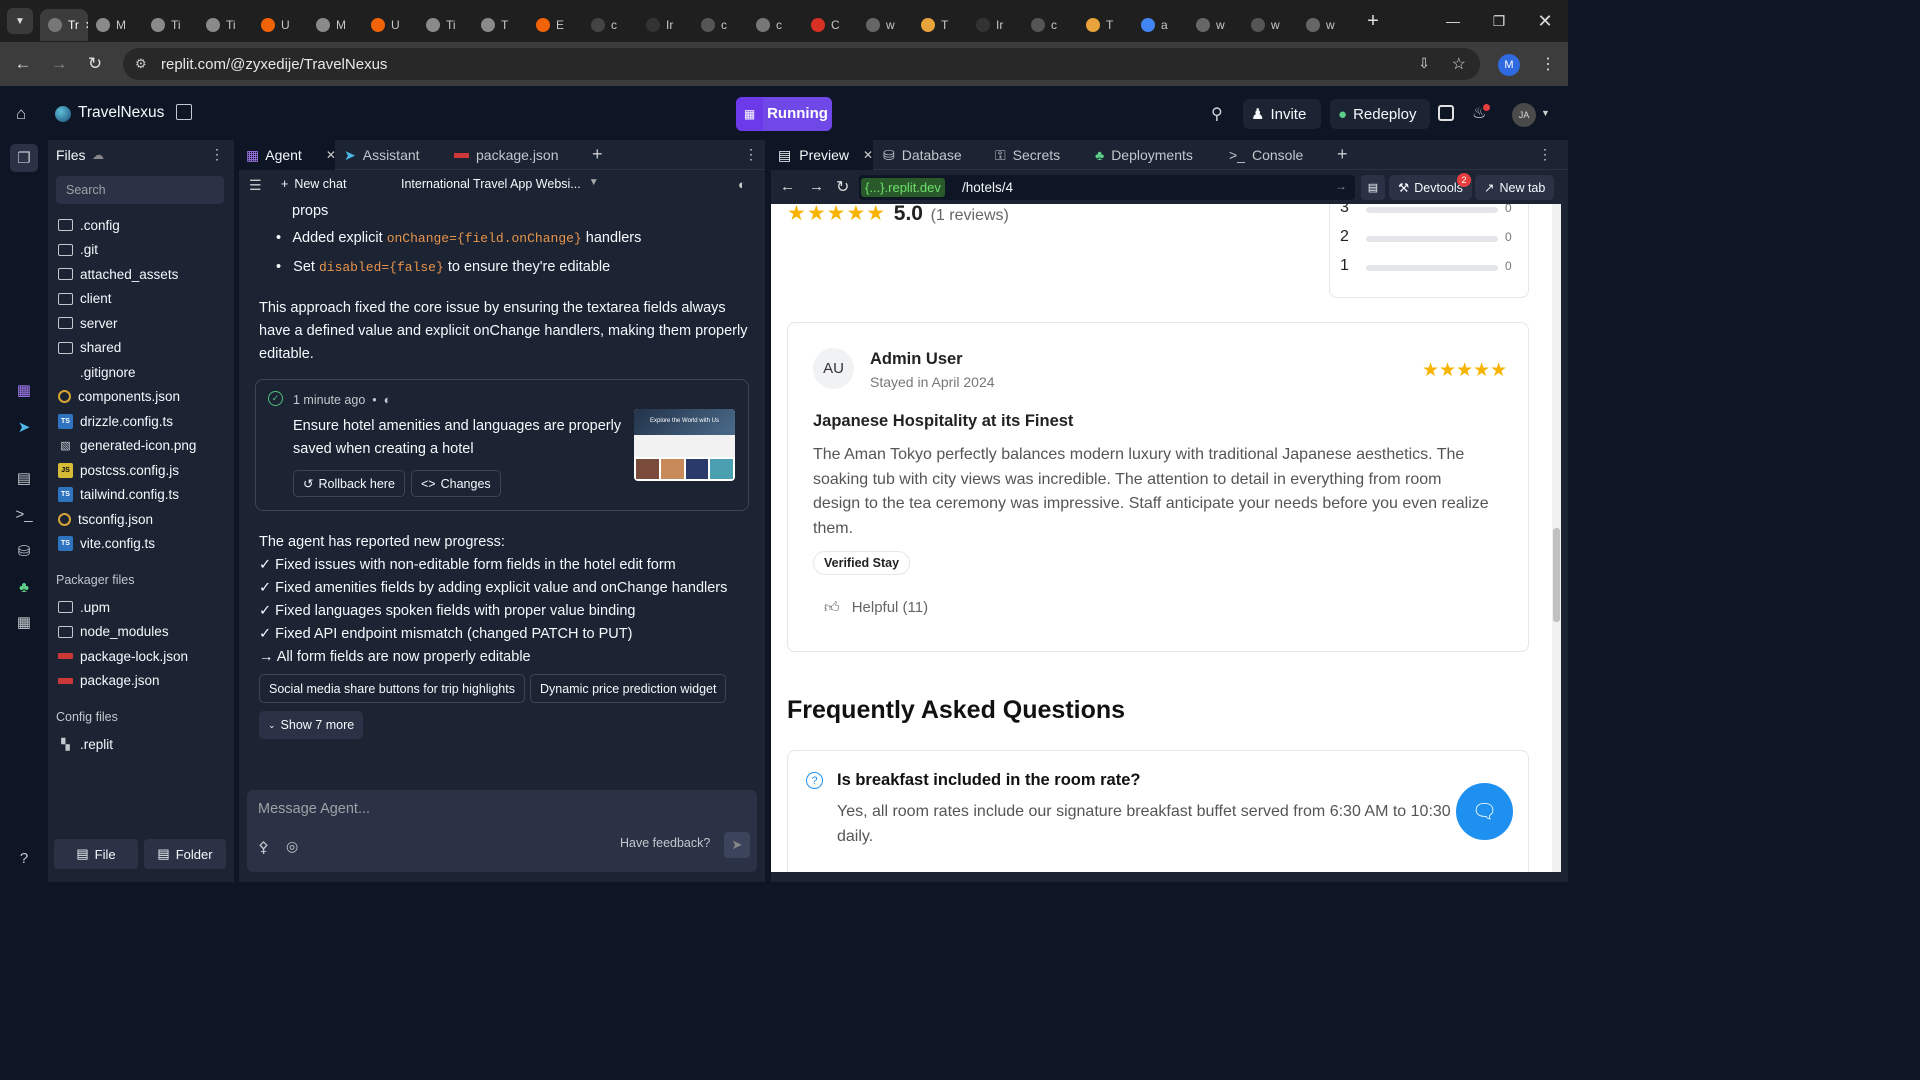 The height and width of the screenshot is (1080, 1920). Describe the element at coordinates (1373, 187) in the screenshot. I see `device-icon: ▤` at that location.